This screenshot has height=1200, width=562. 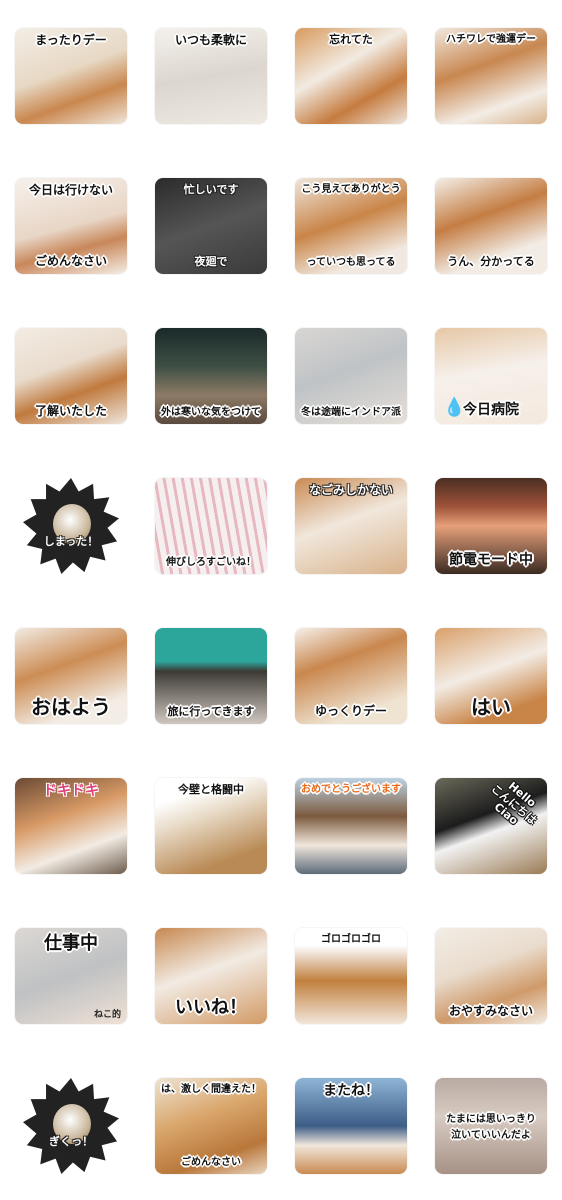 What do you see at coordinates (71, 707) in the screenshot?
I see `sticker-caption: おはよう` at bounding box center [71, 707].